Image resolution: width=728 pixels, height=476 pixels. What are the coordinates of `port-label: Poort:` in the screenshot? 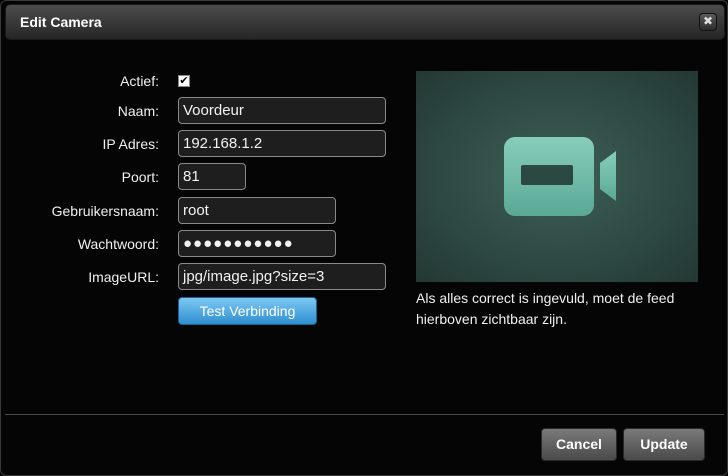 It's located at (140, 177).